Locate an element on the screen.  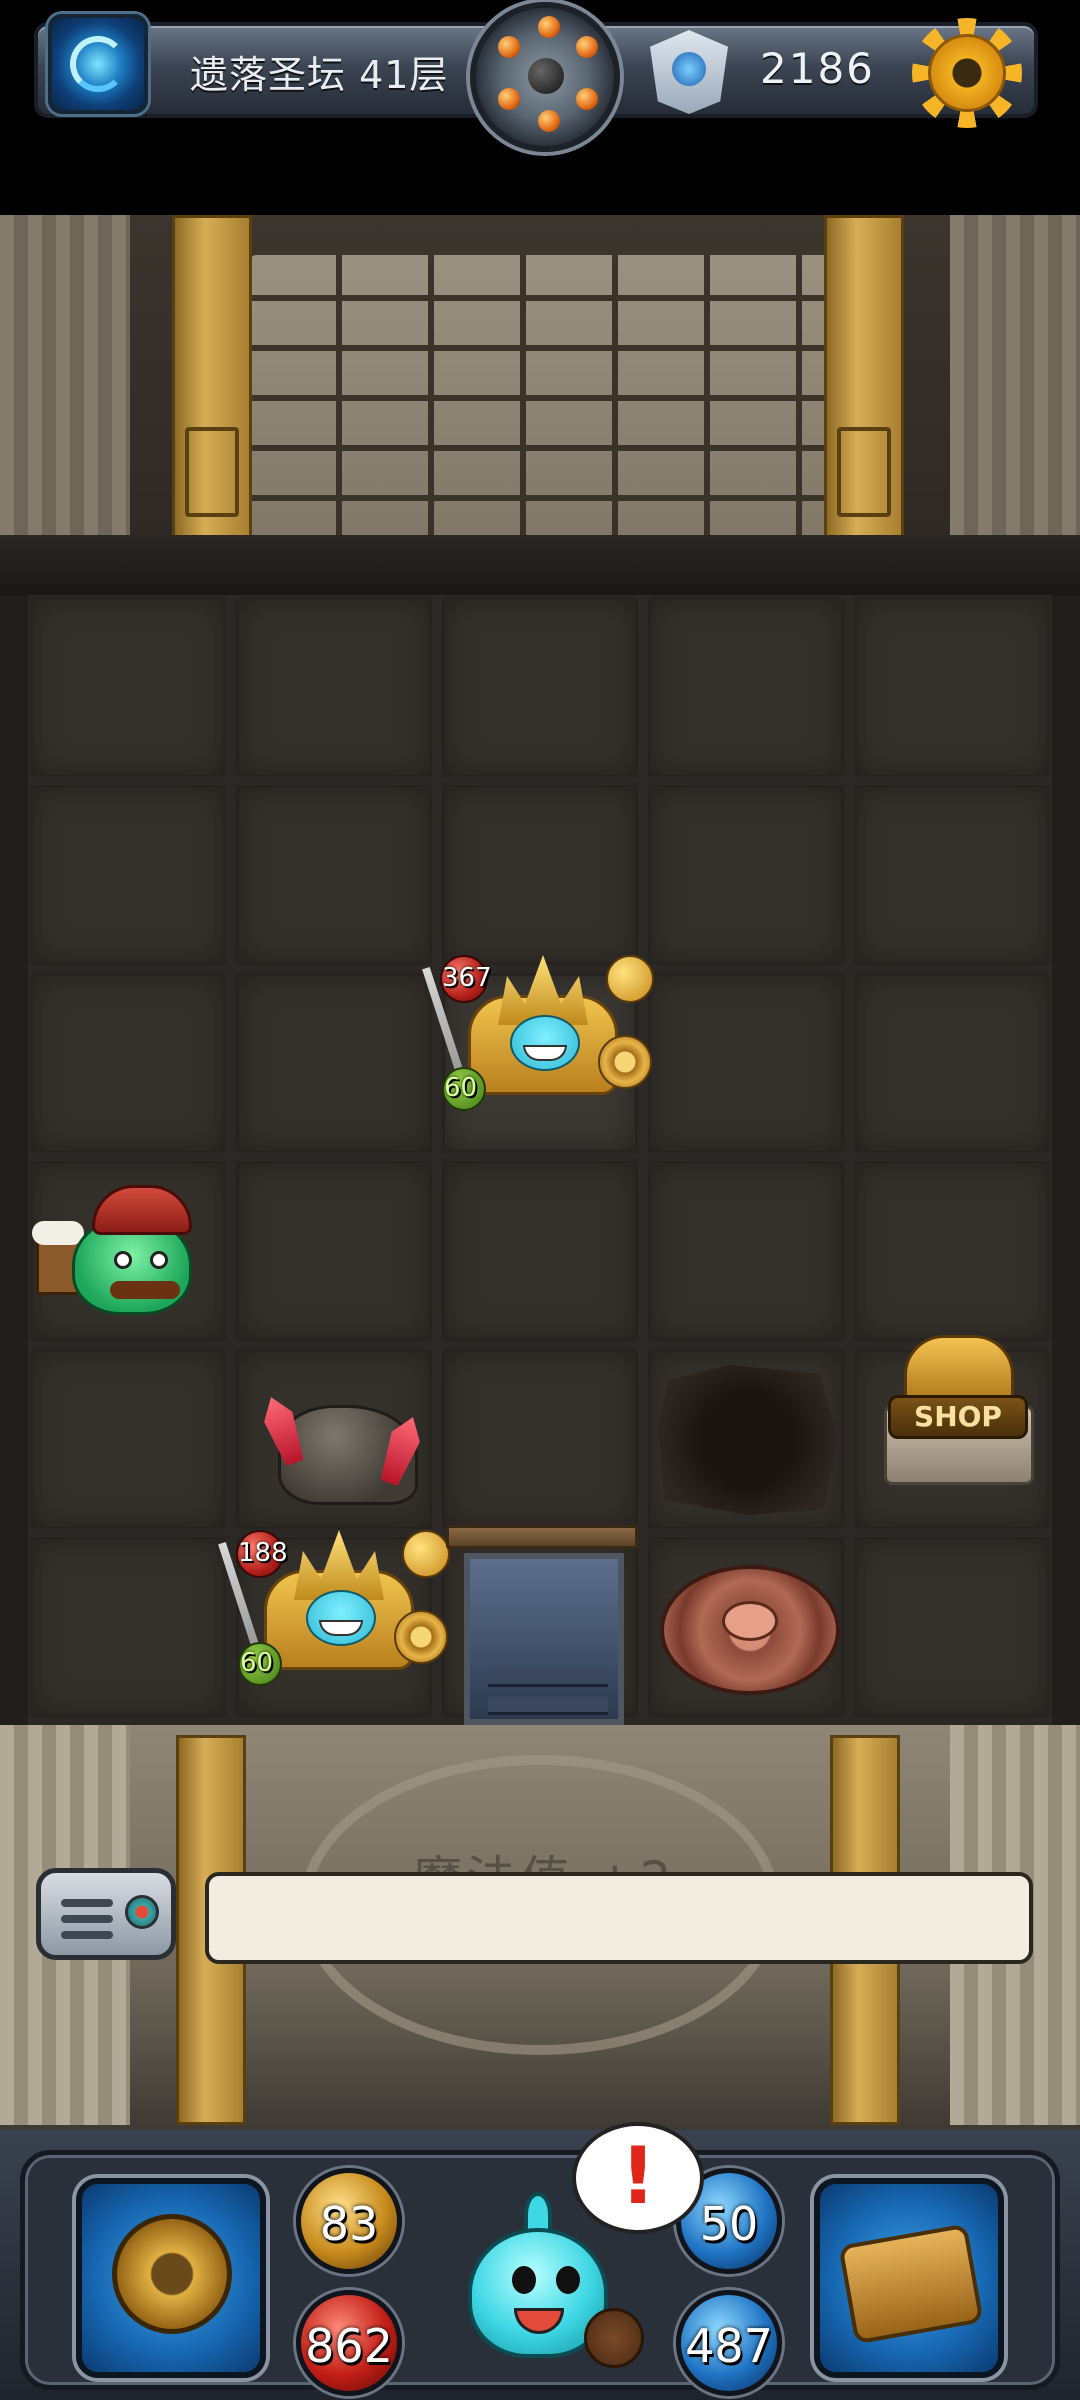
alert-mark: ! is located at coordinates (638, 2177).